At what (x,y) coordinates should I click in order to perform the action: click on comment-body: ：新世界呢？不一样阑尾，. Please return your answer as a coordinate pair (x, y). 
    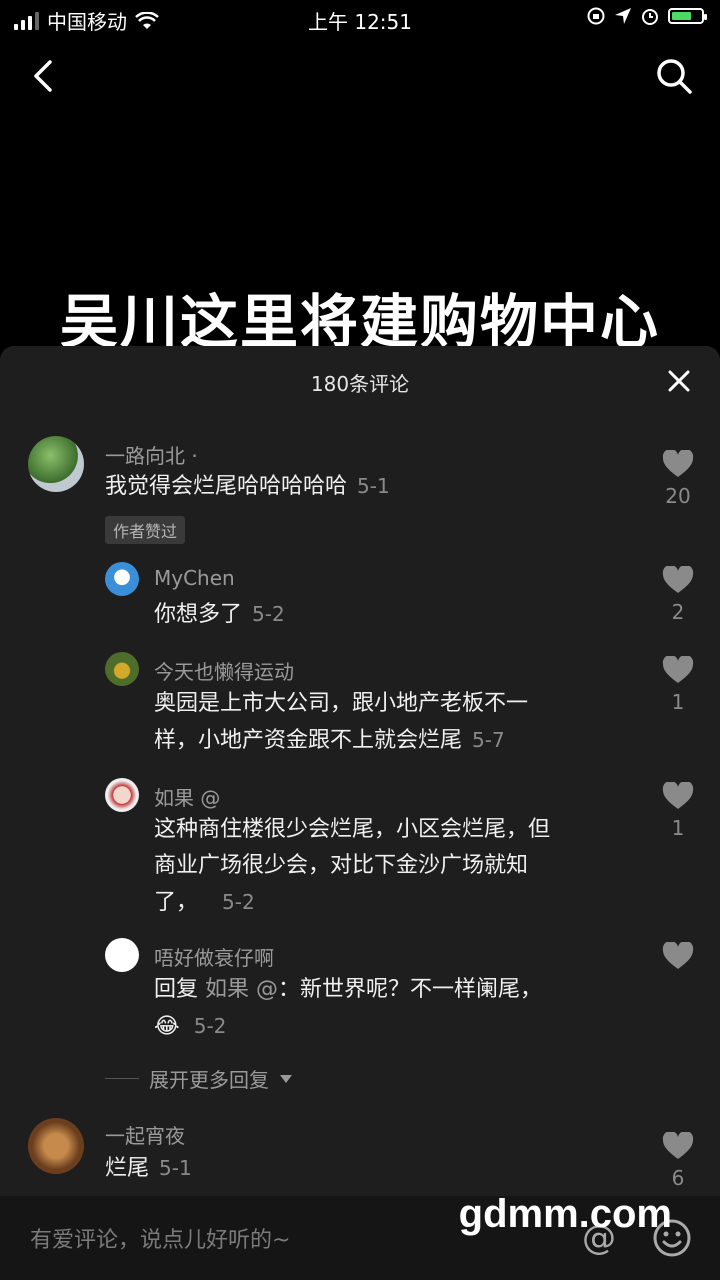
    Looking at the image, I should click on (410, 989).